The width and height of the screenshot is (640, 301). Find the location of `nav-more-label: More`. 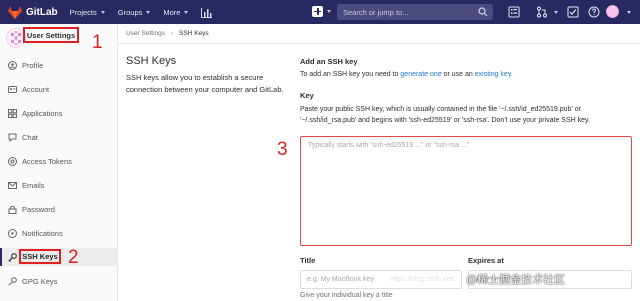

nav-more-label: More is located at coordinates (172, 12).